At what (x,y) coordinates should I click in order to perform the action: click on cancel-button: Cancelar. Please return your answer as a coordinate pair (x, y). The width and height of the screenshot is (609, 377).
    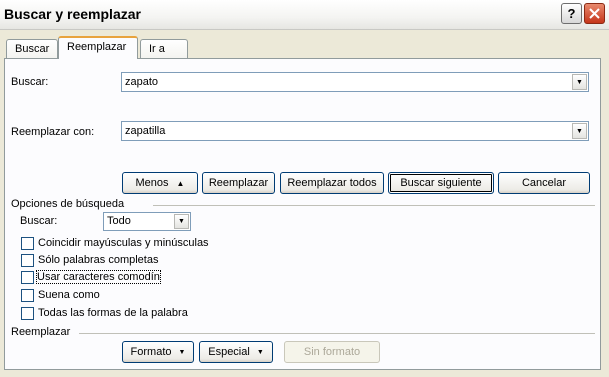
    Looking at the image, I should click on (544, 183).